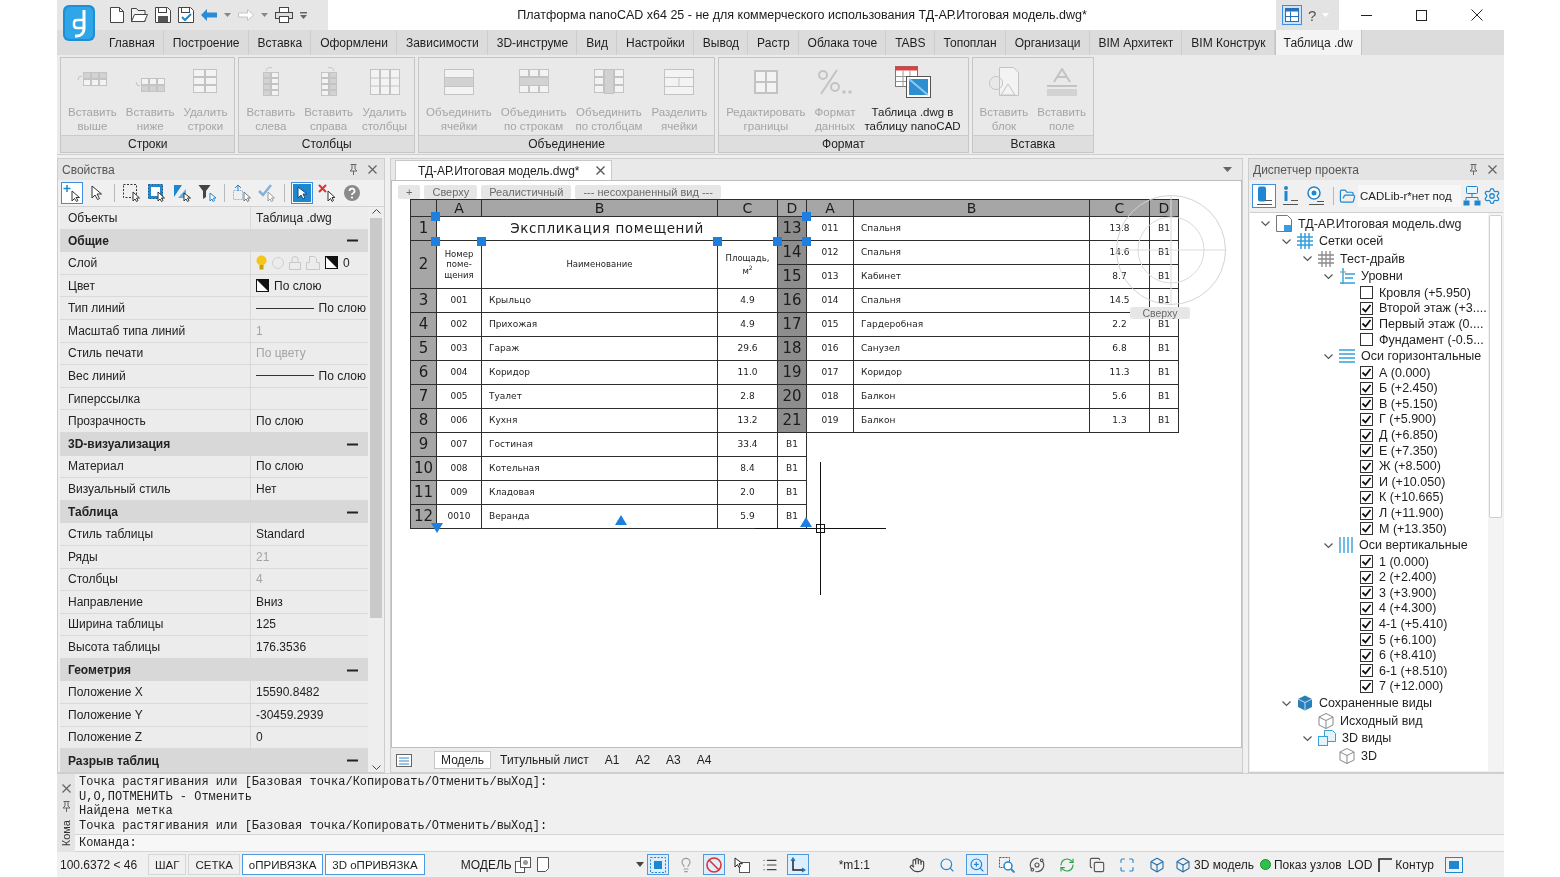 The width and height of the screenshot is (1560, 877). I want to click on tree-item: А (0.000), so click(1405, 372).